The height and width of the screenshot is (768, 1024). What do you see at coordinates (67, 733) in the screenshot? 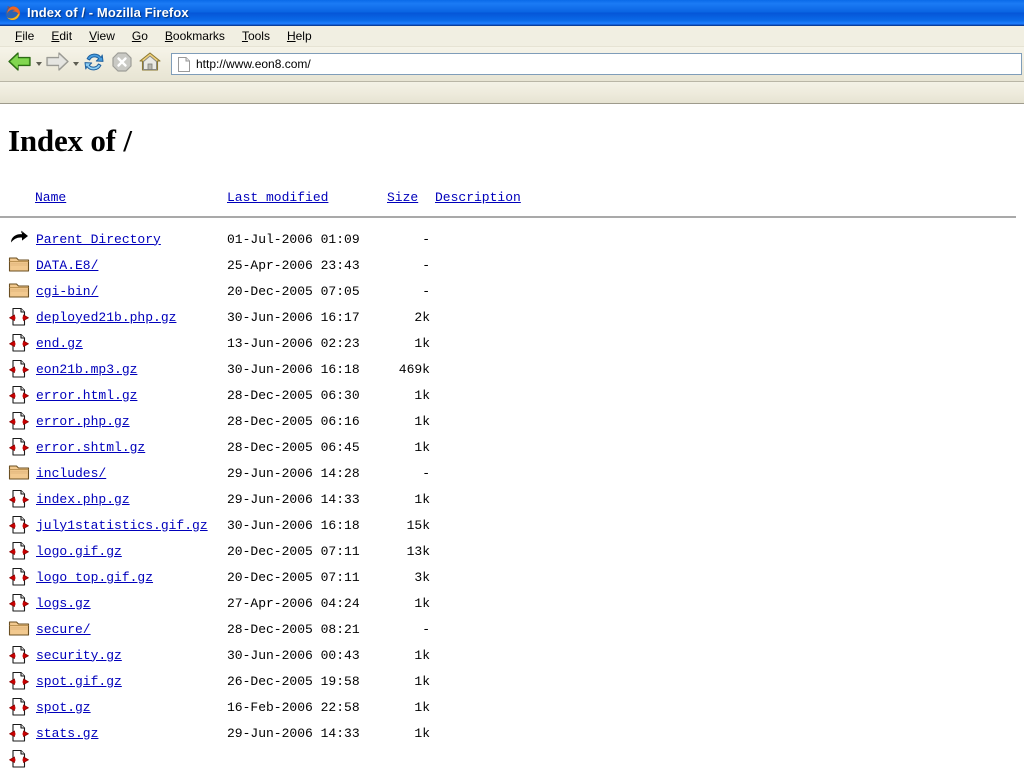
I see `file-link: stats.gz` at bounding box center [67, 733].